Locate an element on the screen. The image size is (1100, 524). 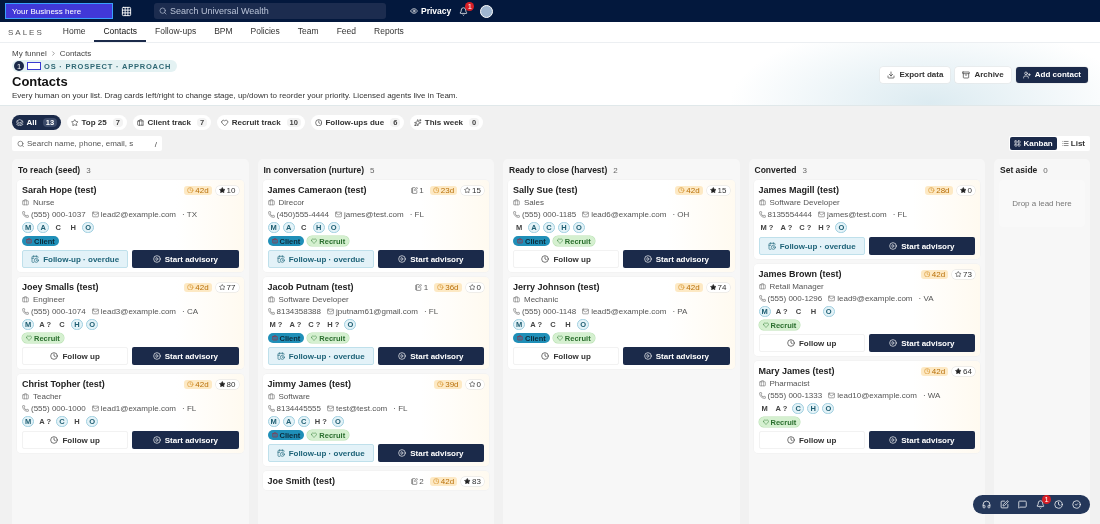
nav-tab: Follow-ups is located at coordinates (176, 32).